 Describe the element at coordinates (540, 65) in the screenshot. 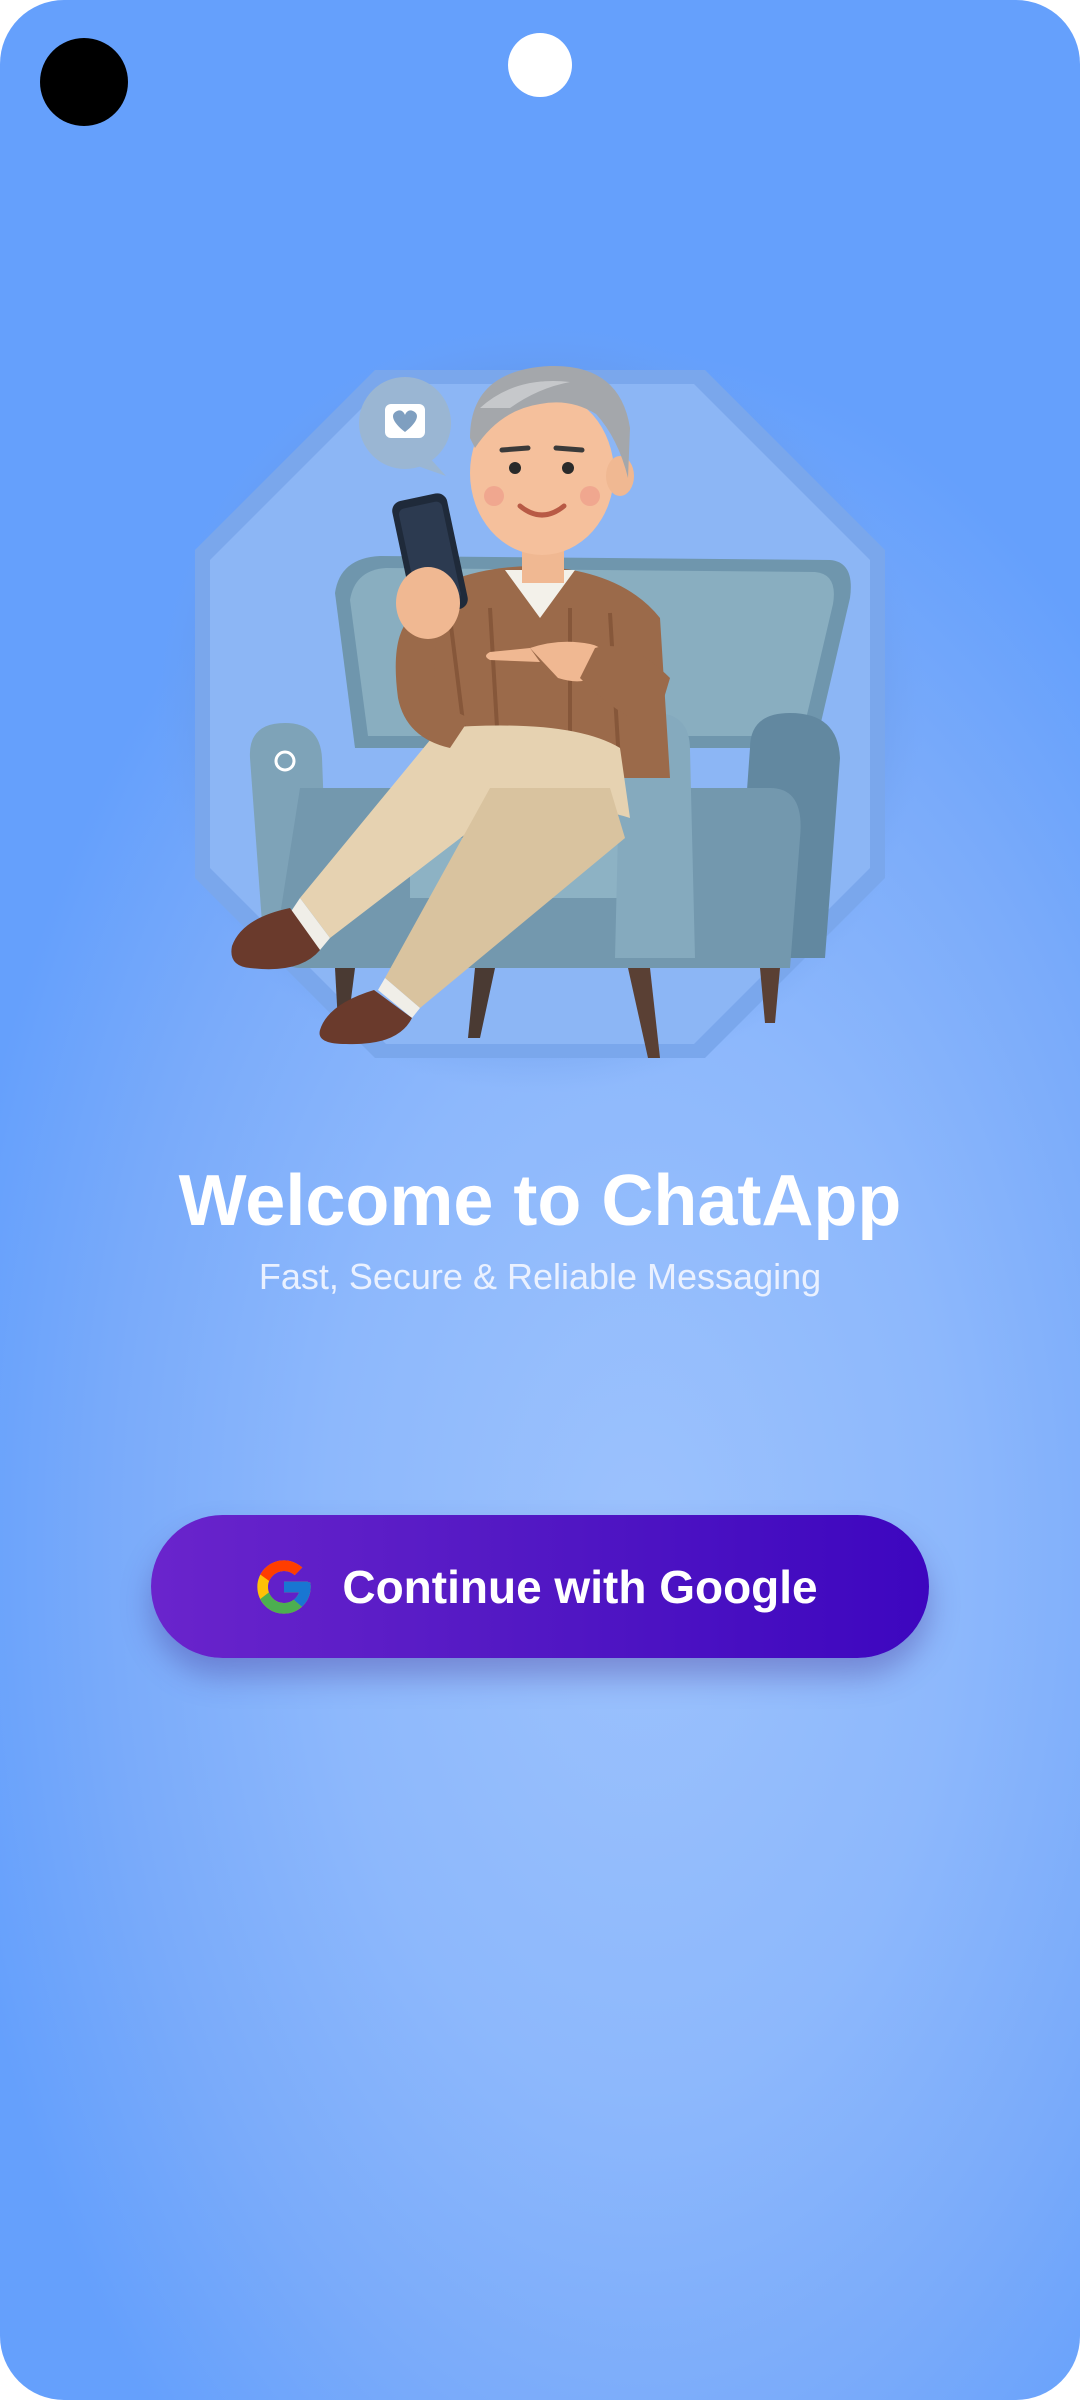

I see `notch-dot-icon` at that location.